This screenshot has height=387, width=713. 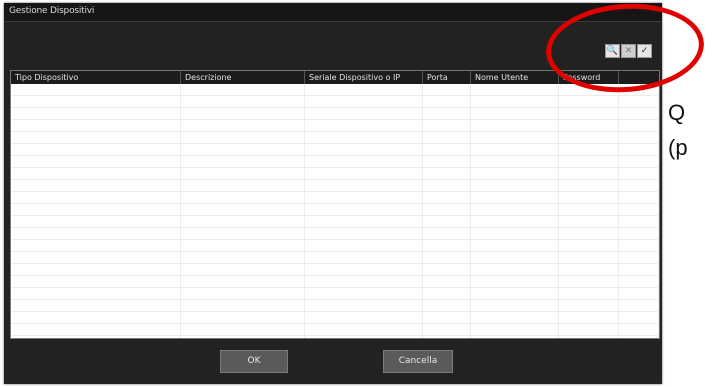 I want to click on column-header-tipo-dispositivo: Tipo Dispositivo, so click(x=96, y=77).